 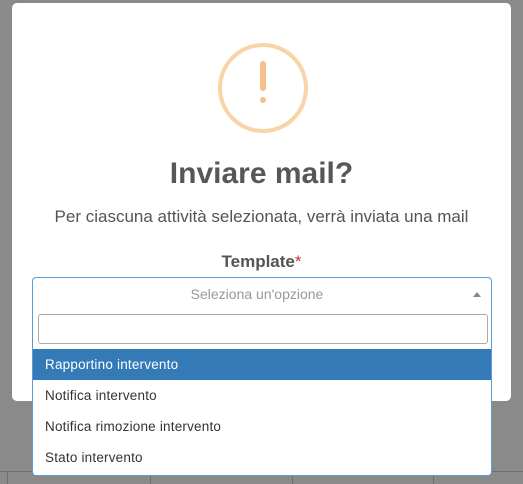 What do you see at coordinates (263, 329) in the screenshot?
I see `dropdown-search-input` at bounding box center [263, 329].